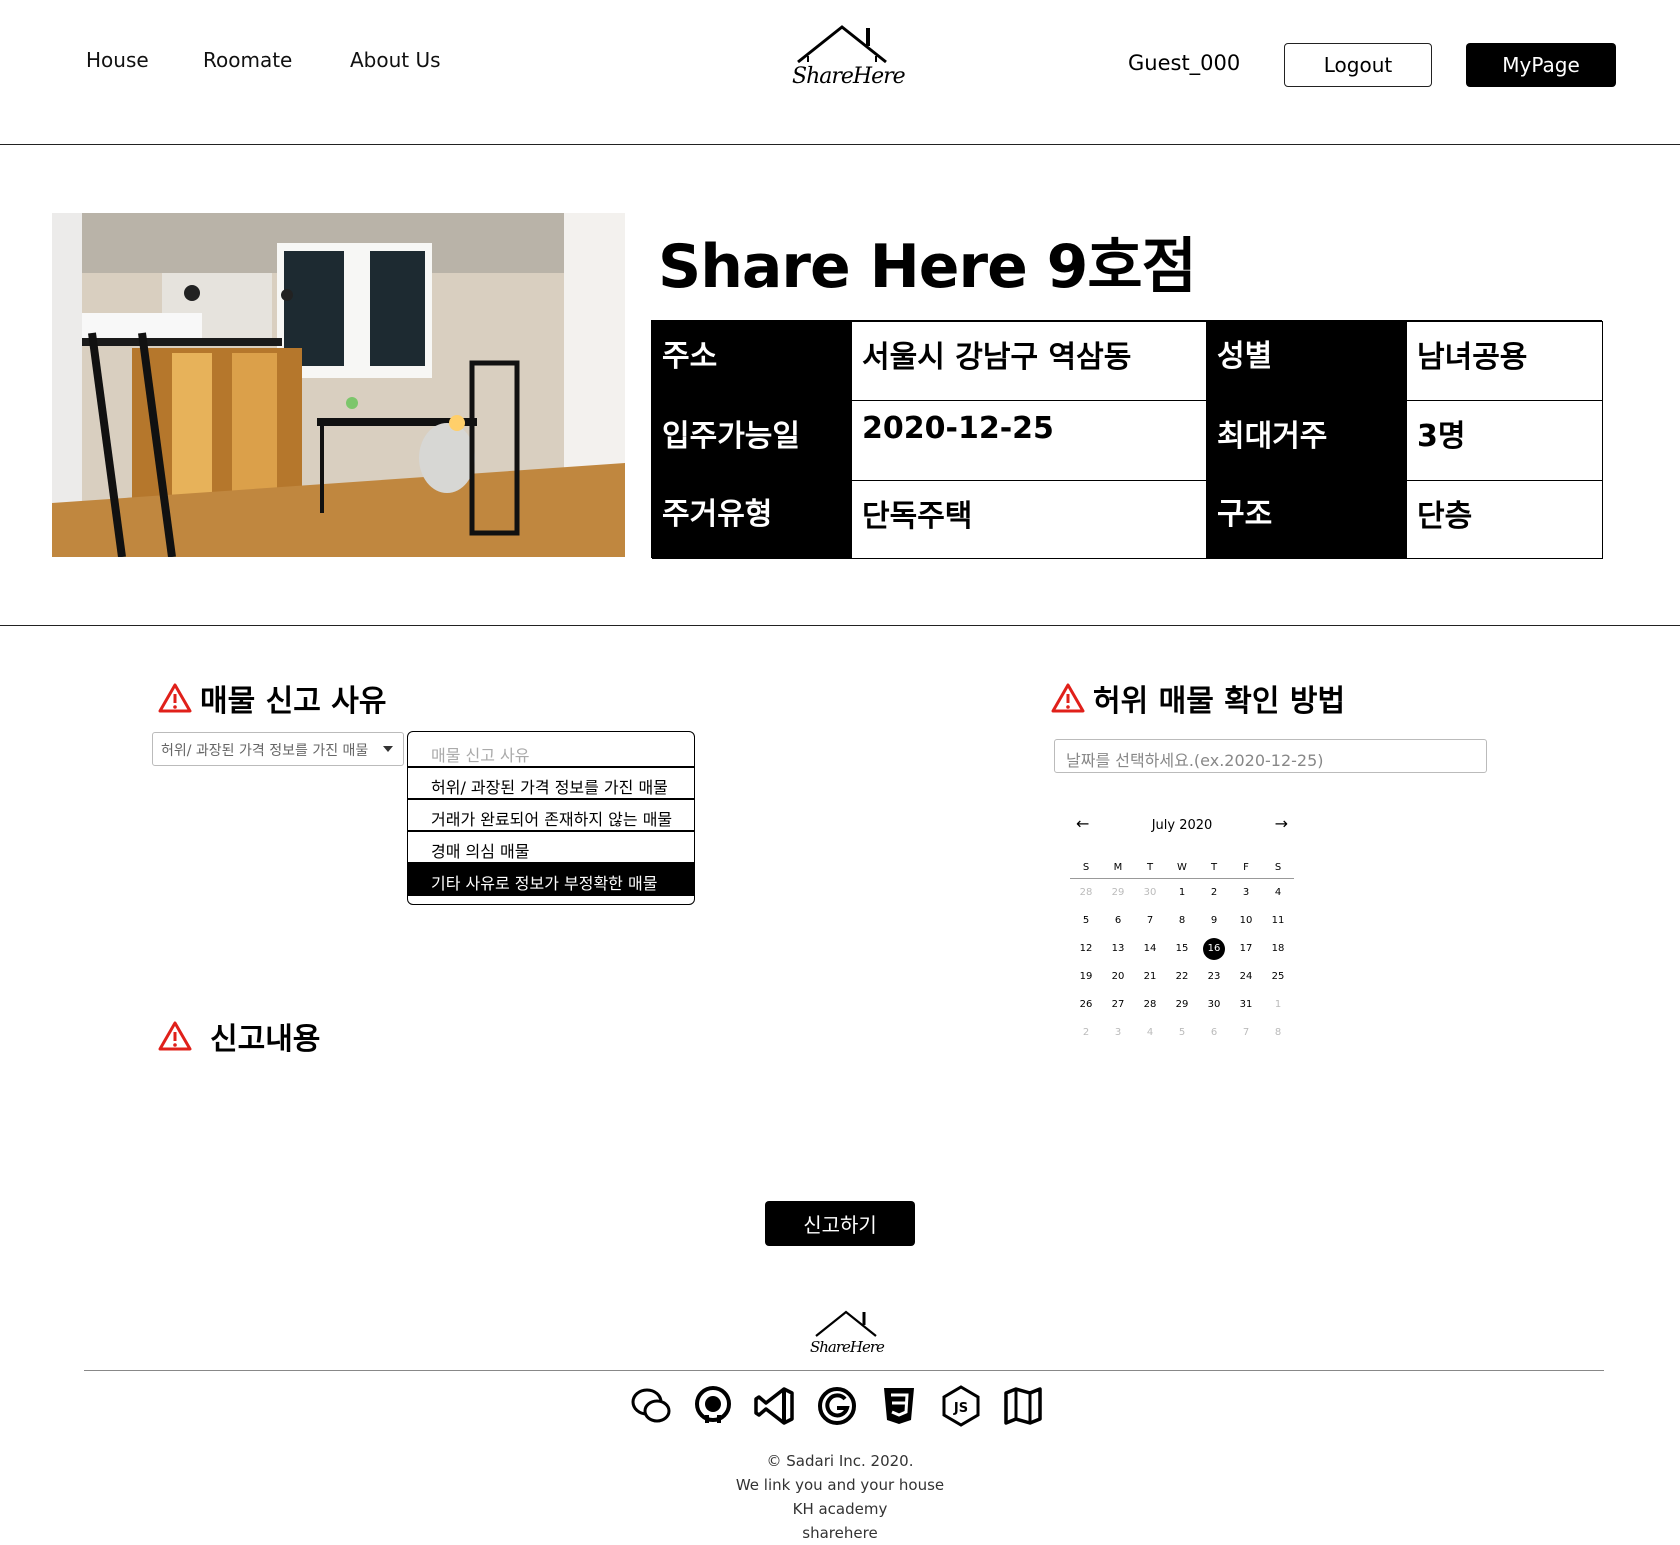 The width and height of the screenshot is (1680, 1545). Describe the element at coordinates (1214, 867) in the screenshot. I see `calendar-weekday: T` at that location.